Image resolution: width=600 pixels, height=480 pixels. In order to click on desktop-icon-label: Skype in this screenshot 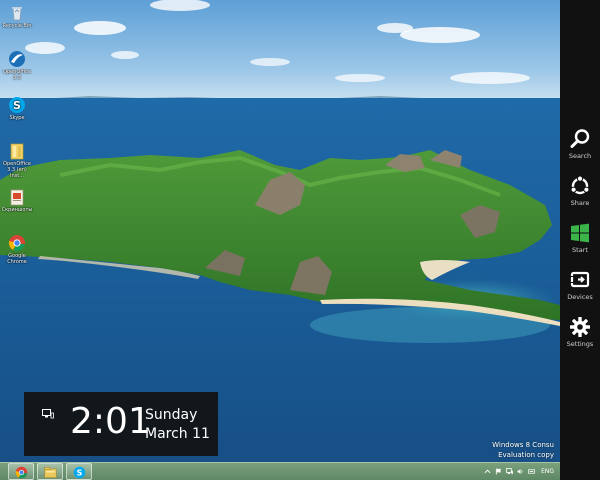, I will do `click(17, 118)`.